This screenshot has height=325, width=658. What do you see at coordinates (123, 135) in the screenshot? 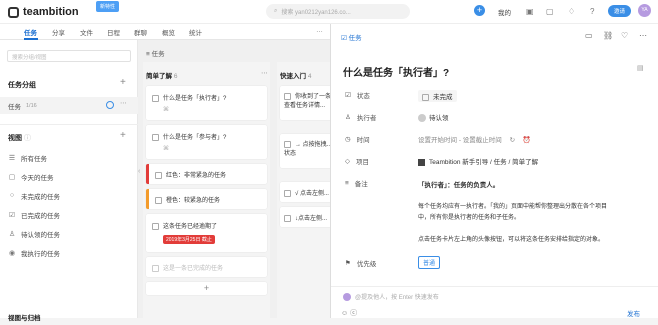
I see `add-view-icon: +` at bounding box center [123, 135].